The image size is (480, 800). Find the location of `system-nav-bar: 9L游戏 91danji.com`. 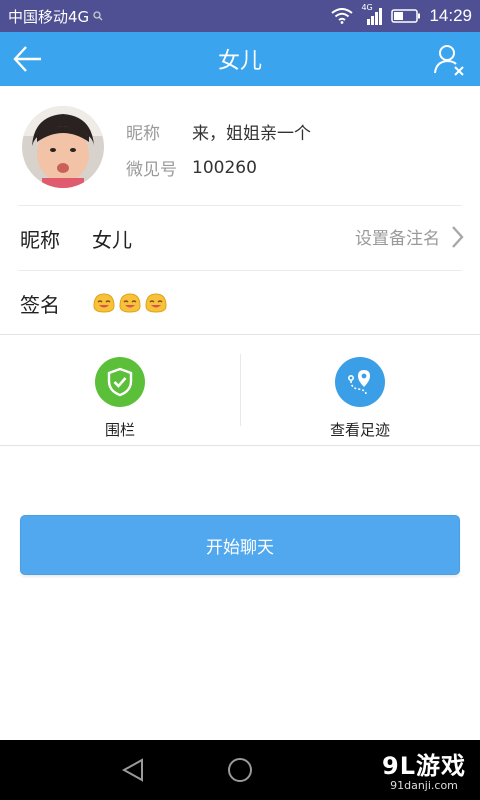

system-nav-bar: 9L游戏 91danji.com is located at coordinates (240, 770).